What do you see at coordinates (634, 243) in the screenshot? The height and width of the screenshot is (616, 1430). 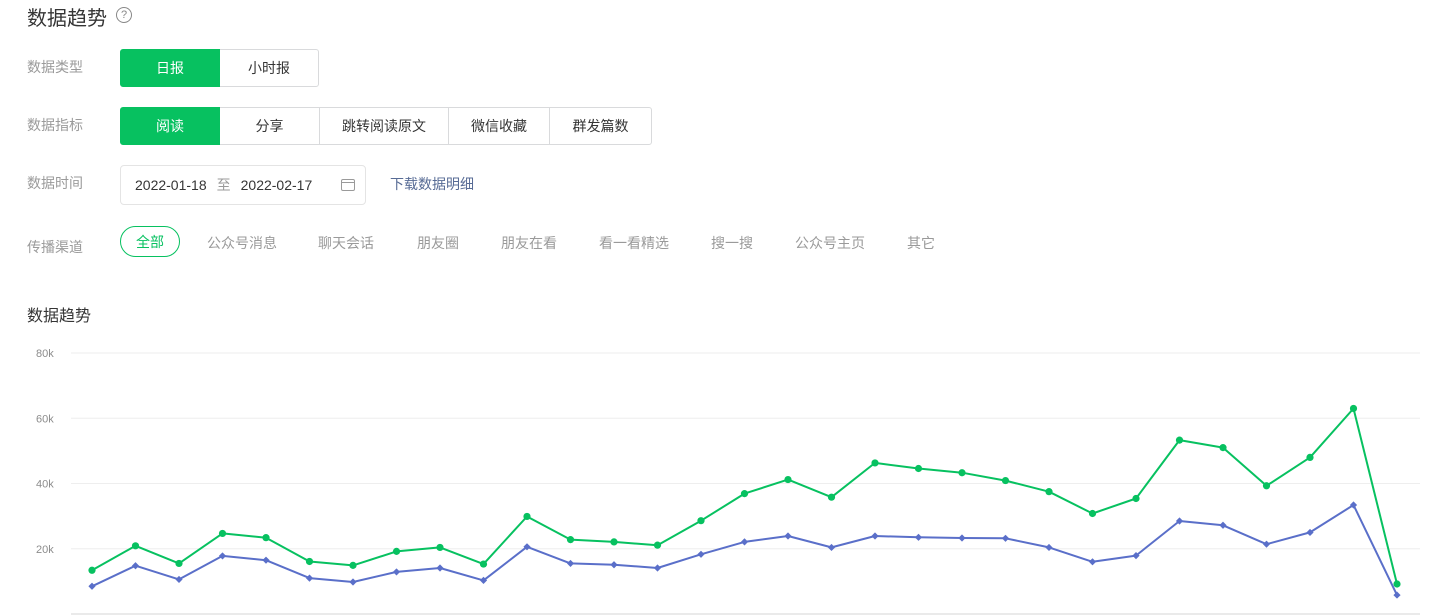 I see `channel-top-stories: 看一看精选` at bounding box center [634, 243].